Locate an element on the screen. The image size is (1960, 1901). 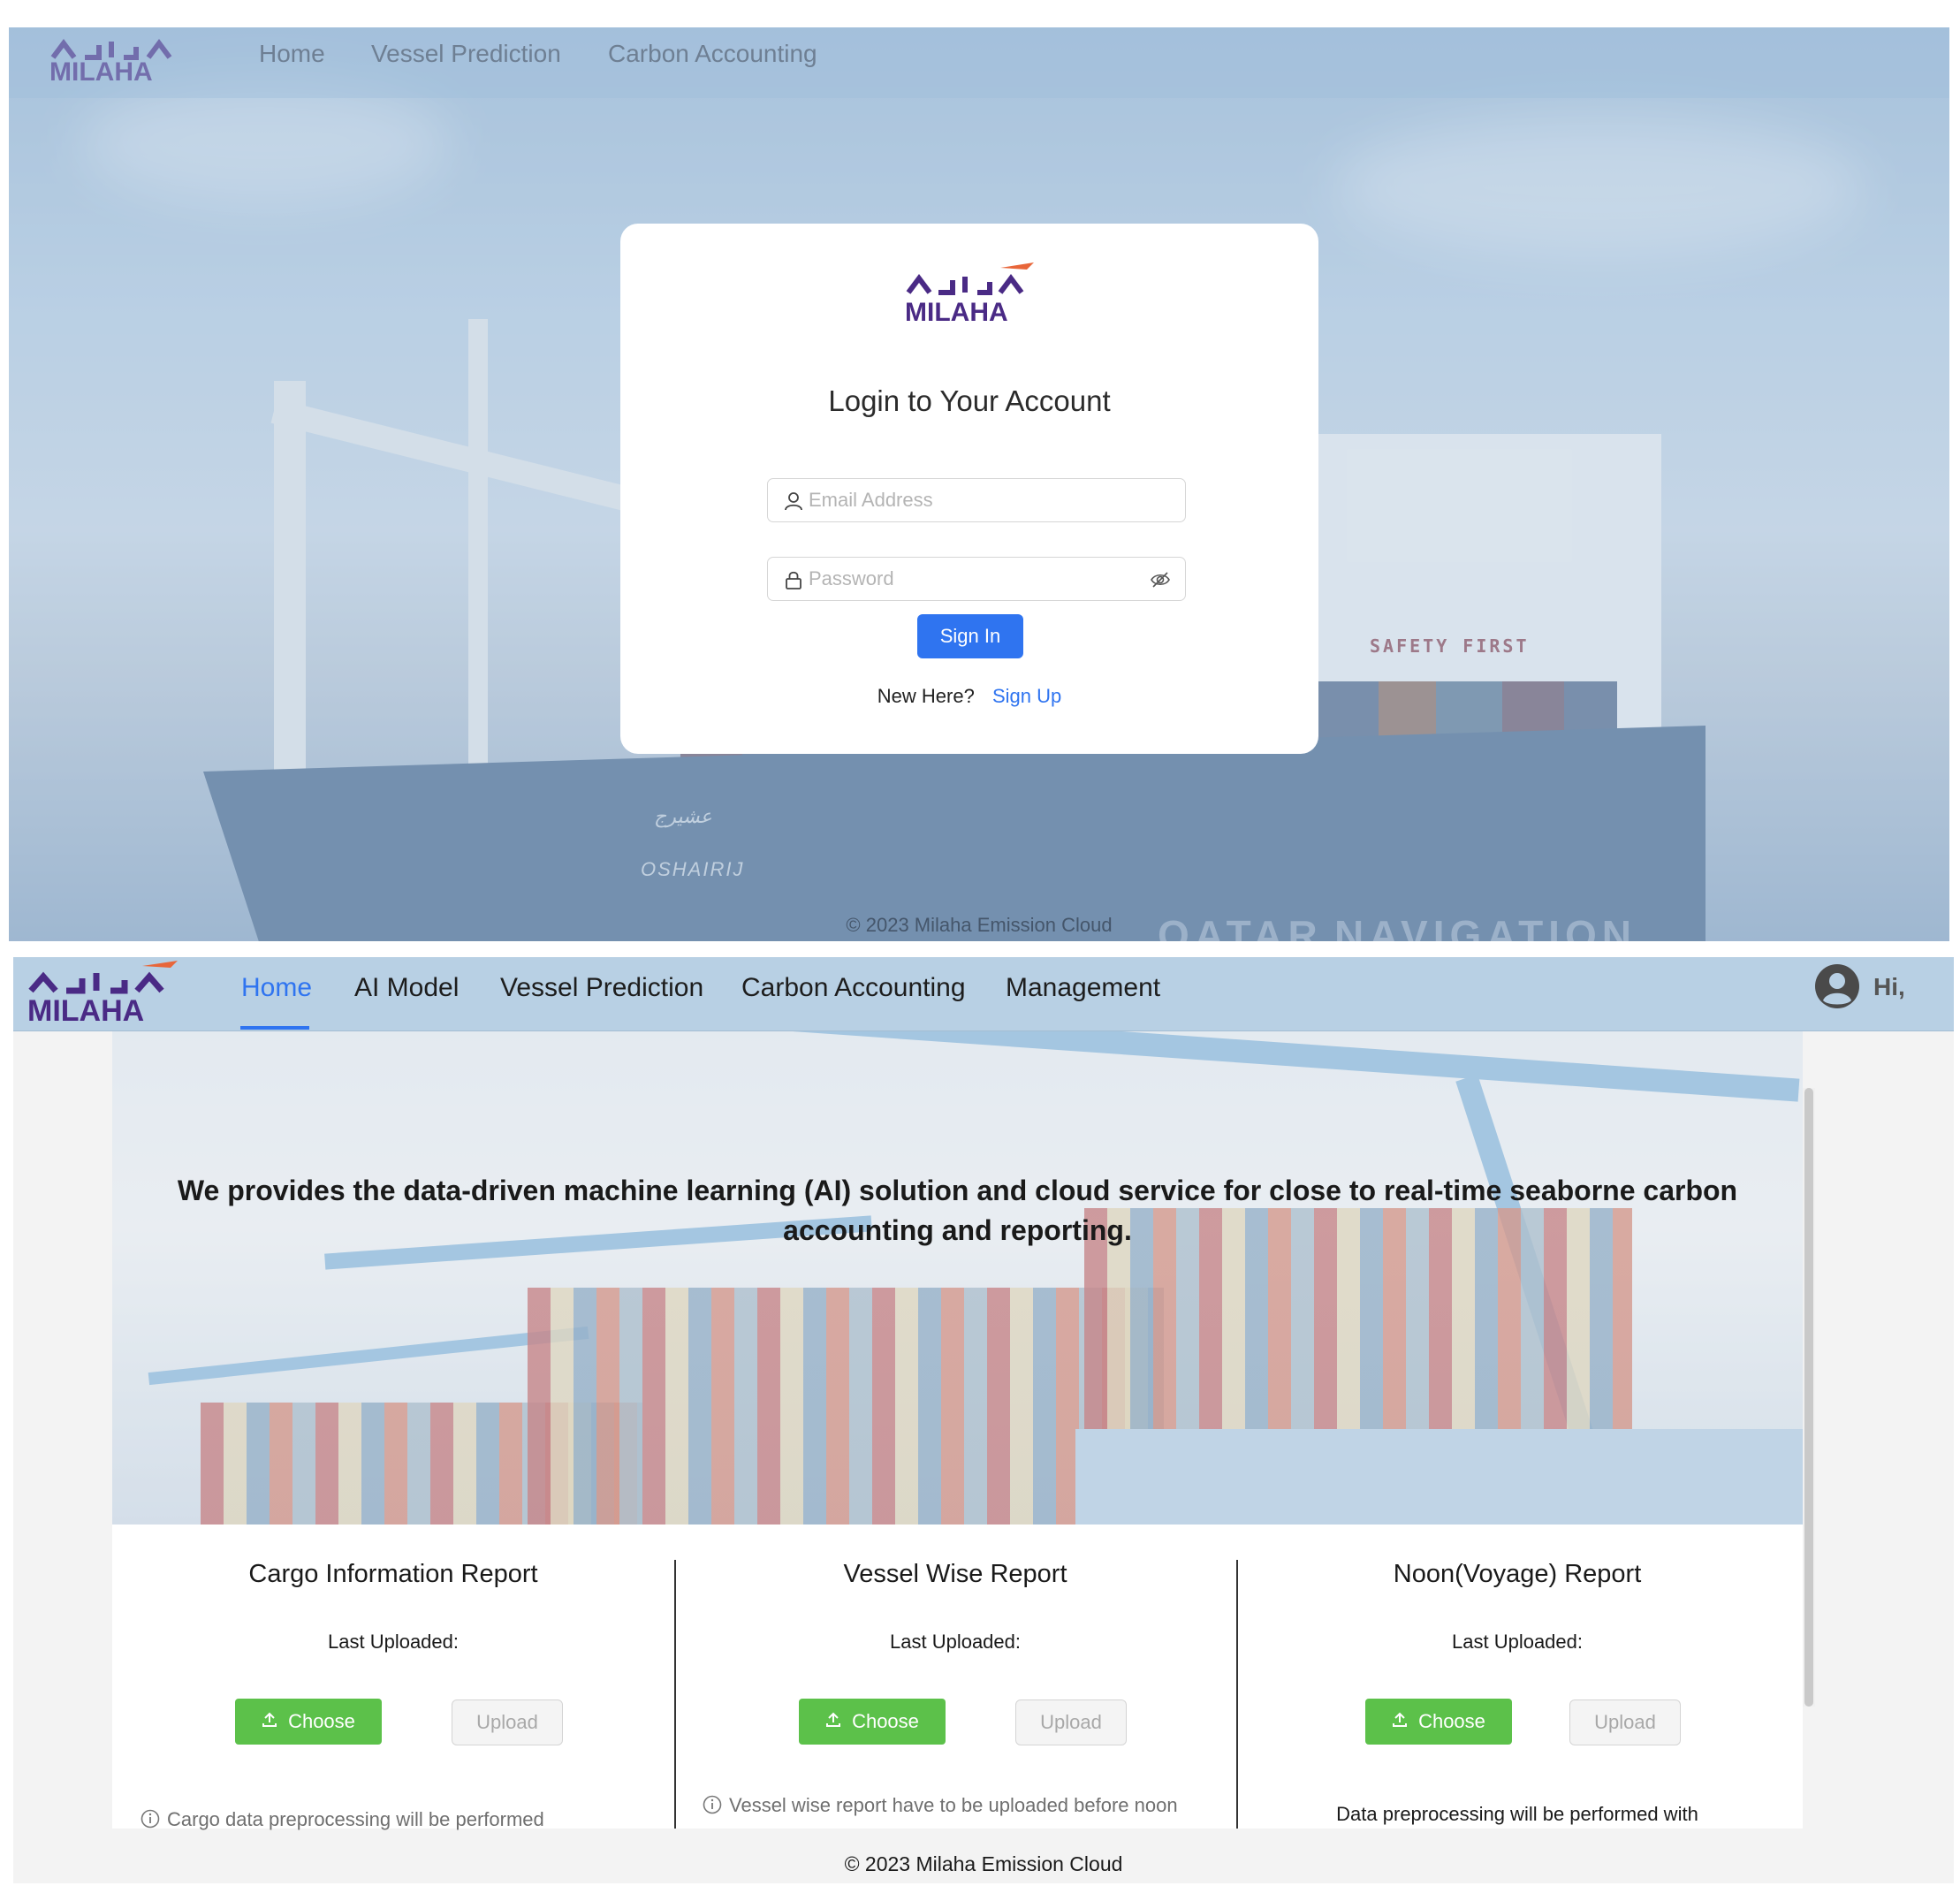
lock-icon is located at coordinates (793, 580).